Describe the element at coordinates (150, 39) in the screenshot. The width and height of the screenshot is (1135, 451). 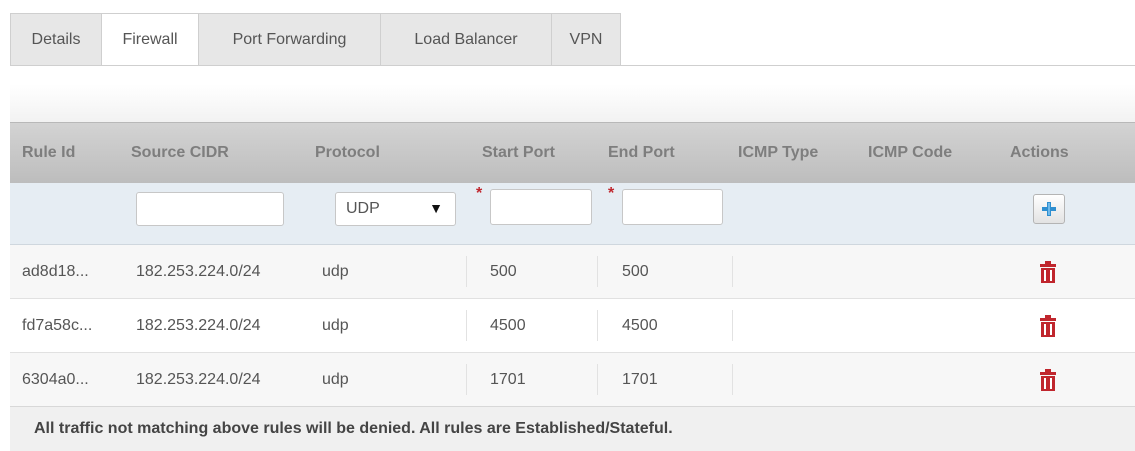
I see `tab-firewall: Firewall` at that location.